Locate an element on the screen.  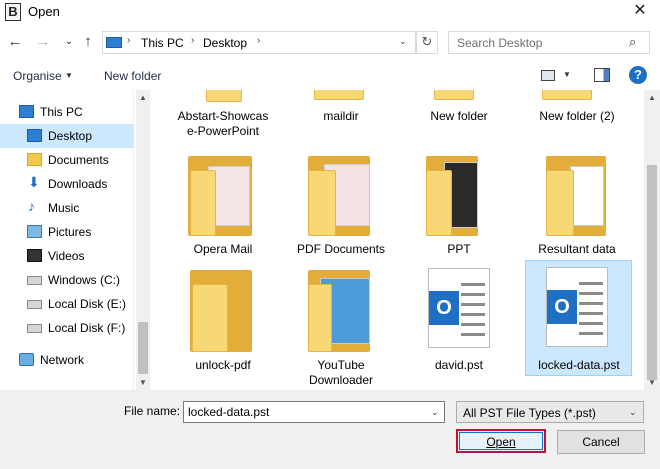
search-icon: ⌕ is located at coordinates (632, 42).